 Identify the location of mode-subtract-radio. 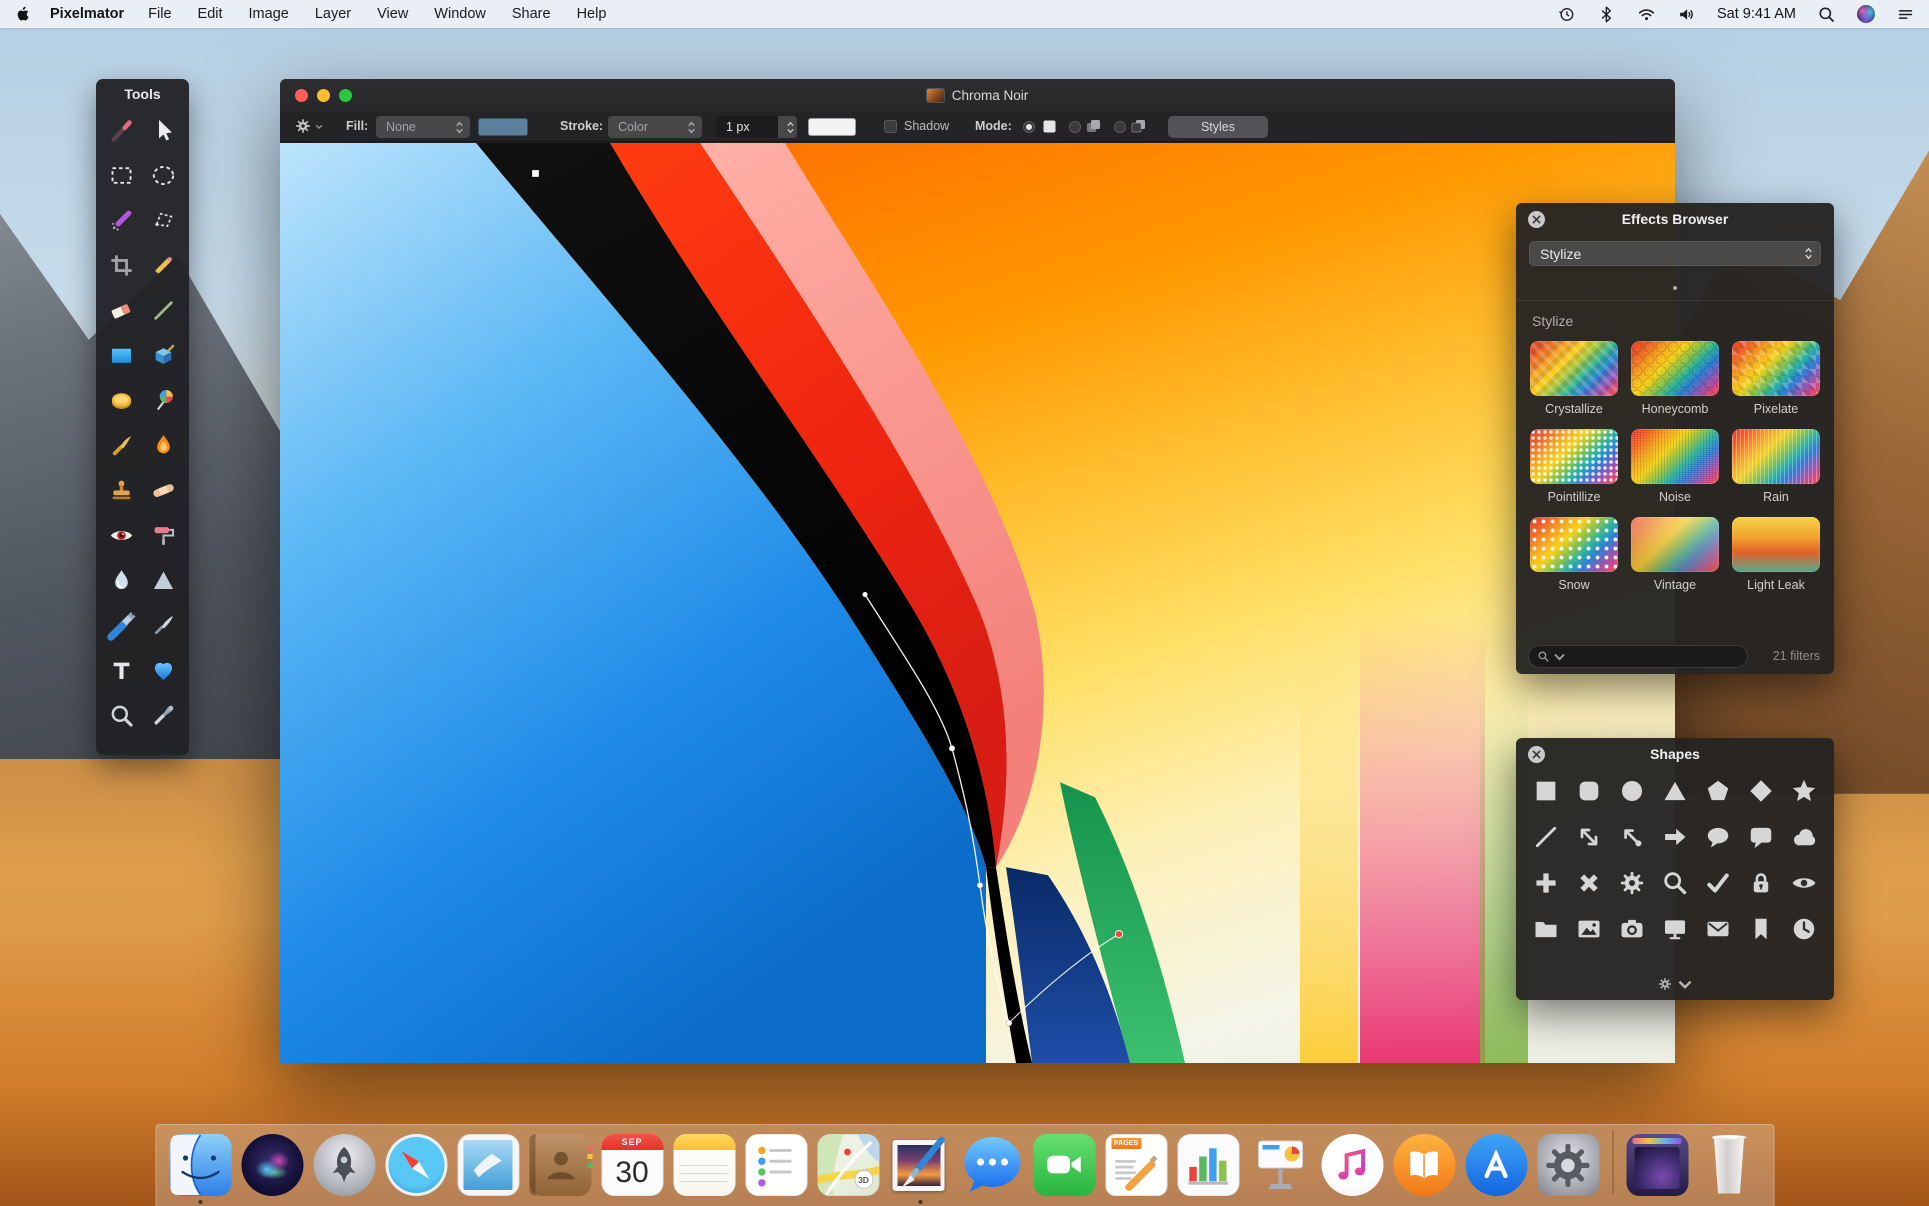
(1120, 127).